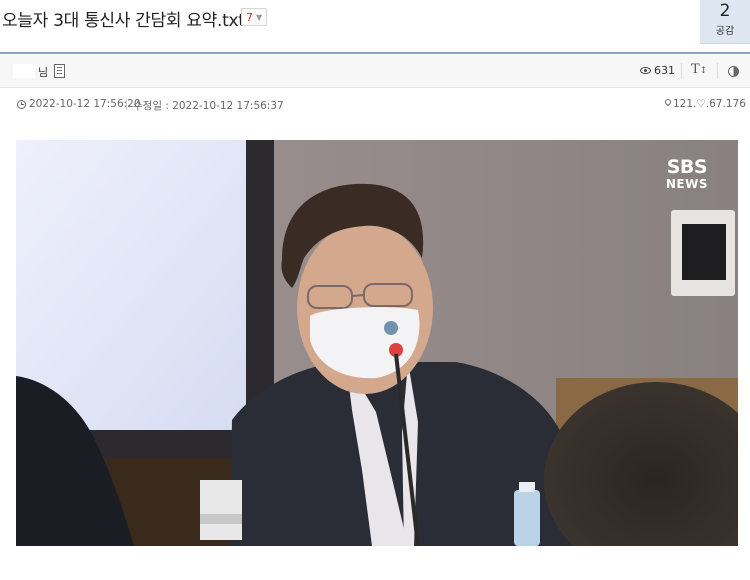 This screenshot has width=750, height=580. I want to click on view-count: 631, so click(664, 70).